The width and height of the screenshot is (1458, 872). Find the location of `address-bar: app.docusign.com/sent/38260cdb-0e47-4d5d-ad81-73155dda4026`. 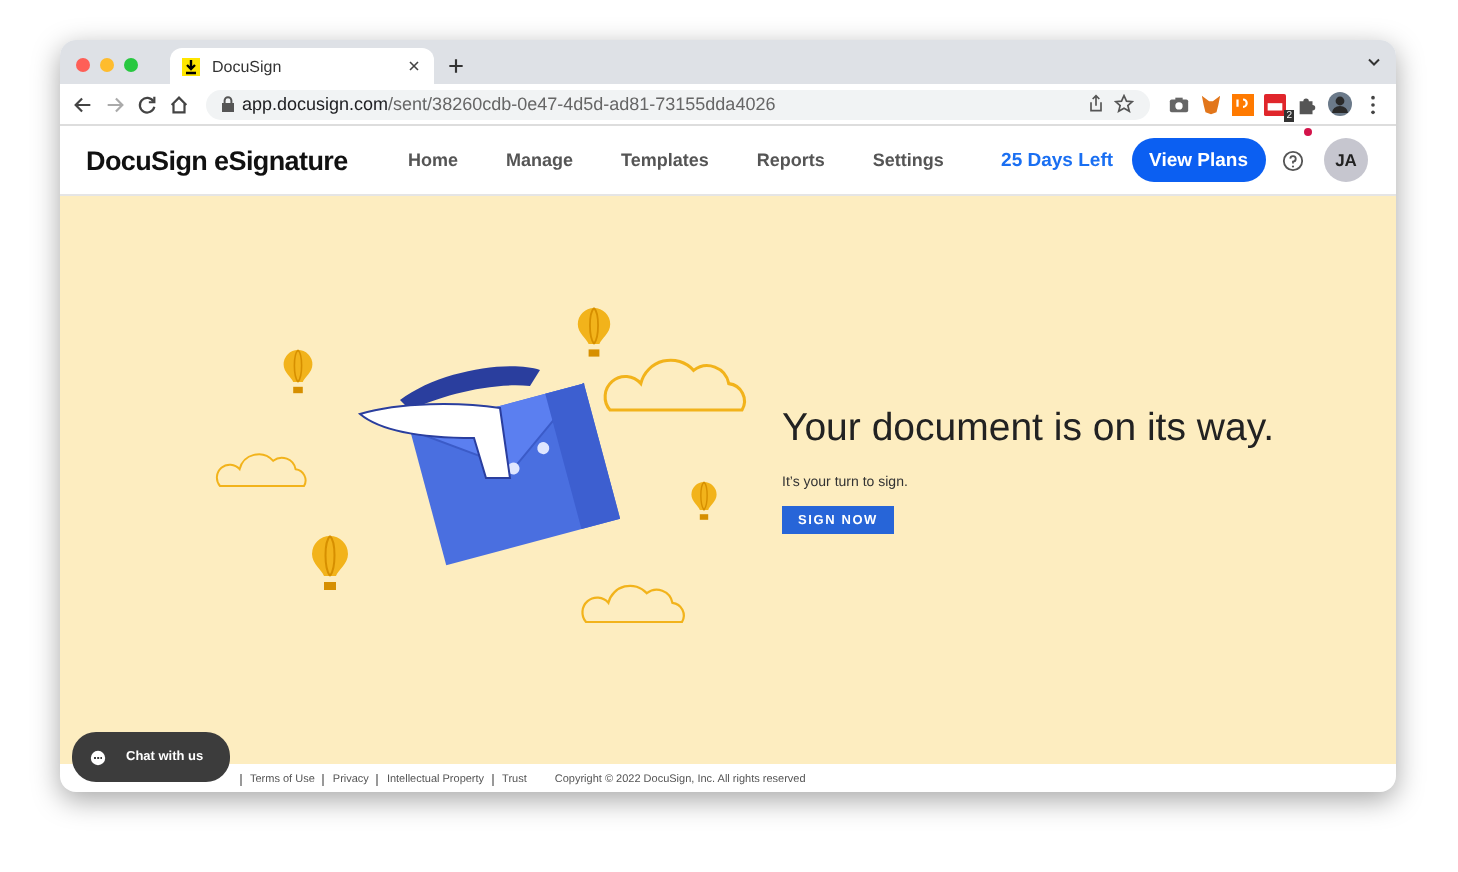

address-bar: app.docusign.com/sent/38260cdb-0e47-4d5d-ad81-73155dda4026 is located at coordinates (678, 104).